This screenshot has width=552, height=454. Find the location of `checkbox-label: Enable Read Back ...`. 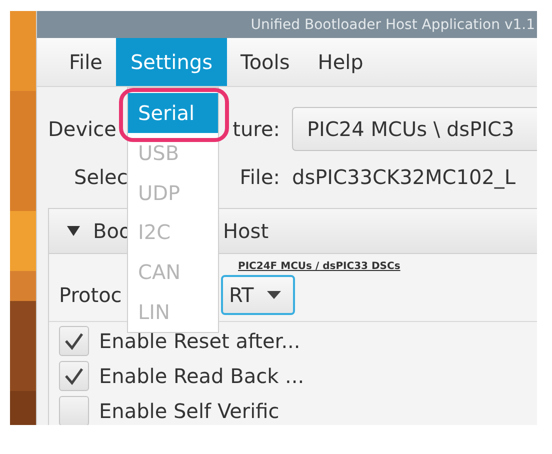

checkbox-label: Enable Read Back ... is located at coordinates (201, 376).